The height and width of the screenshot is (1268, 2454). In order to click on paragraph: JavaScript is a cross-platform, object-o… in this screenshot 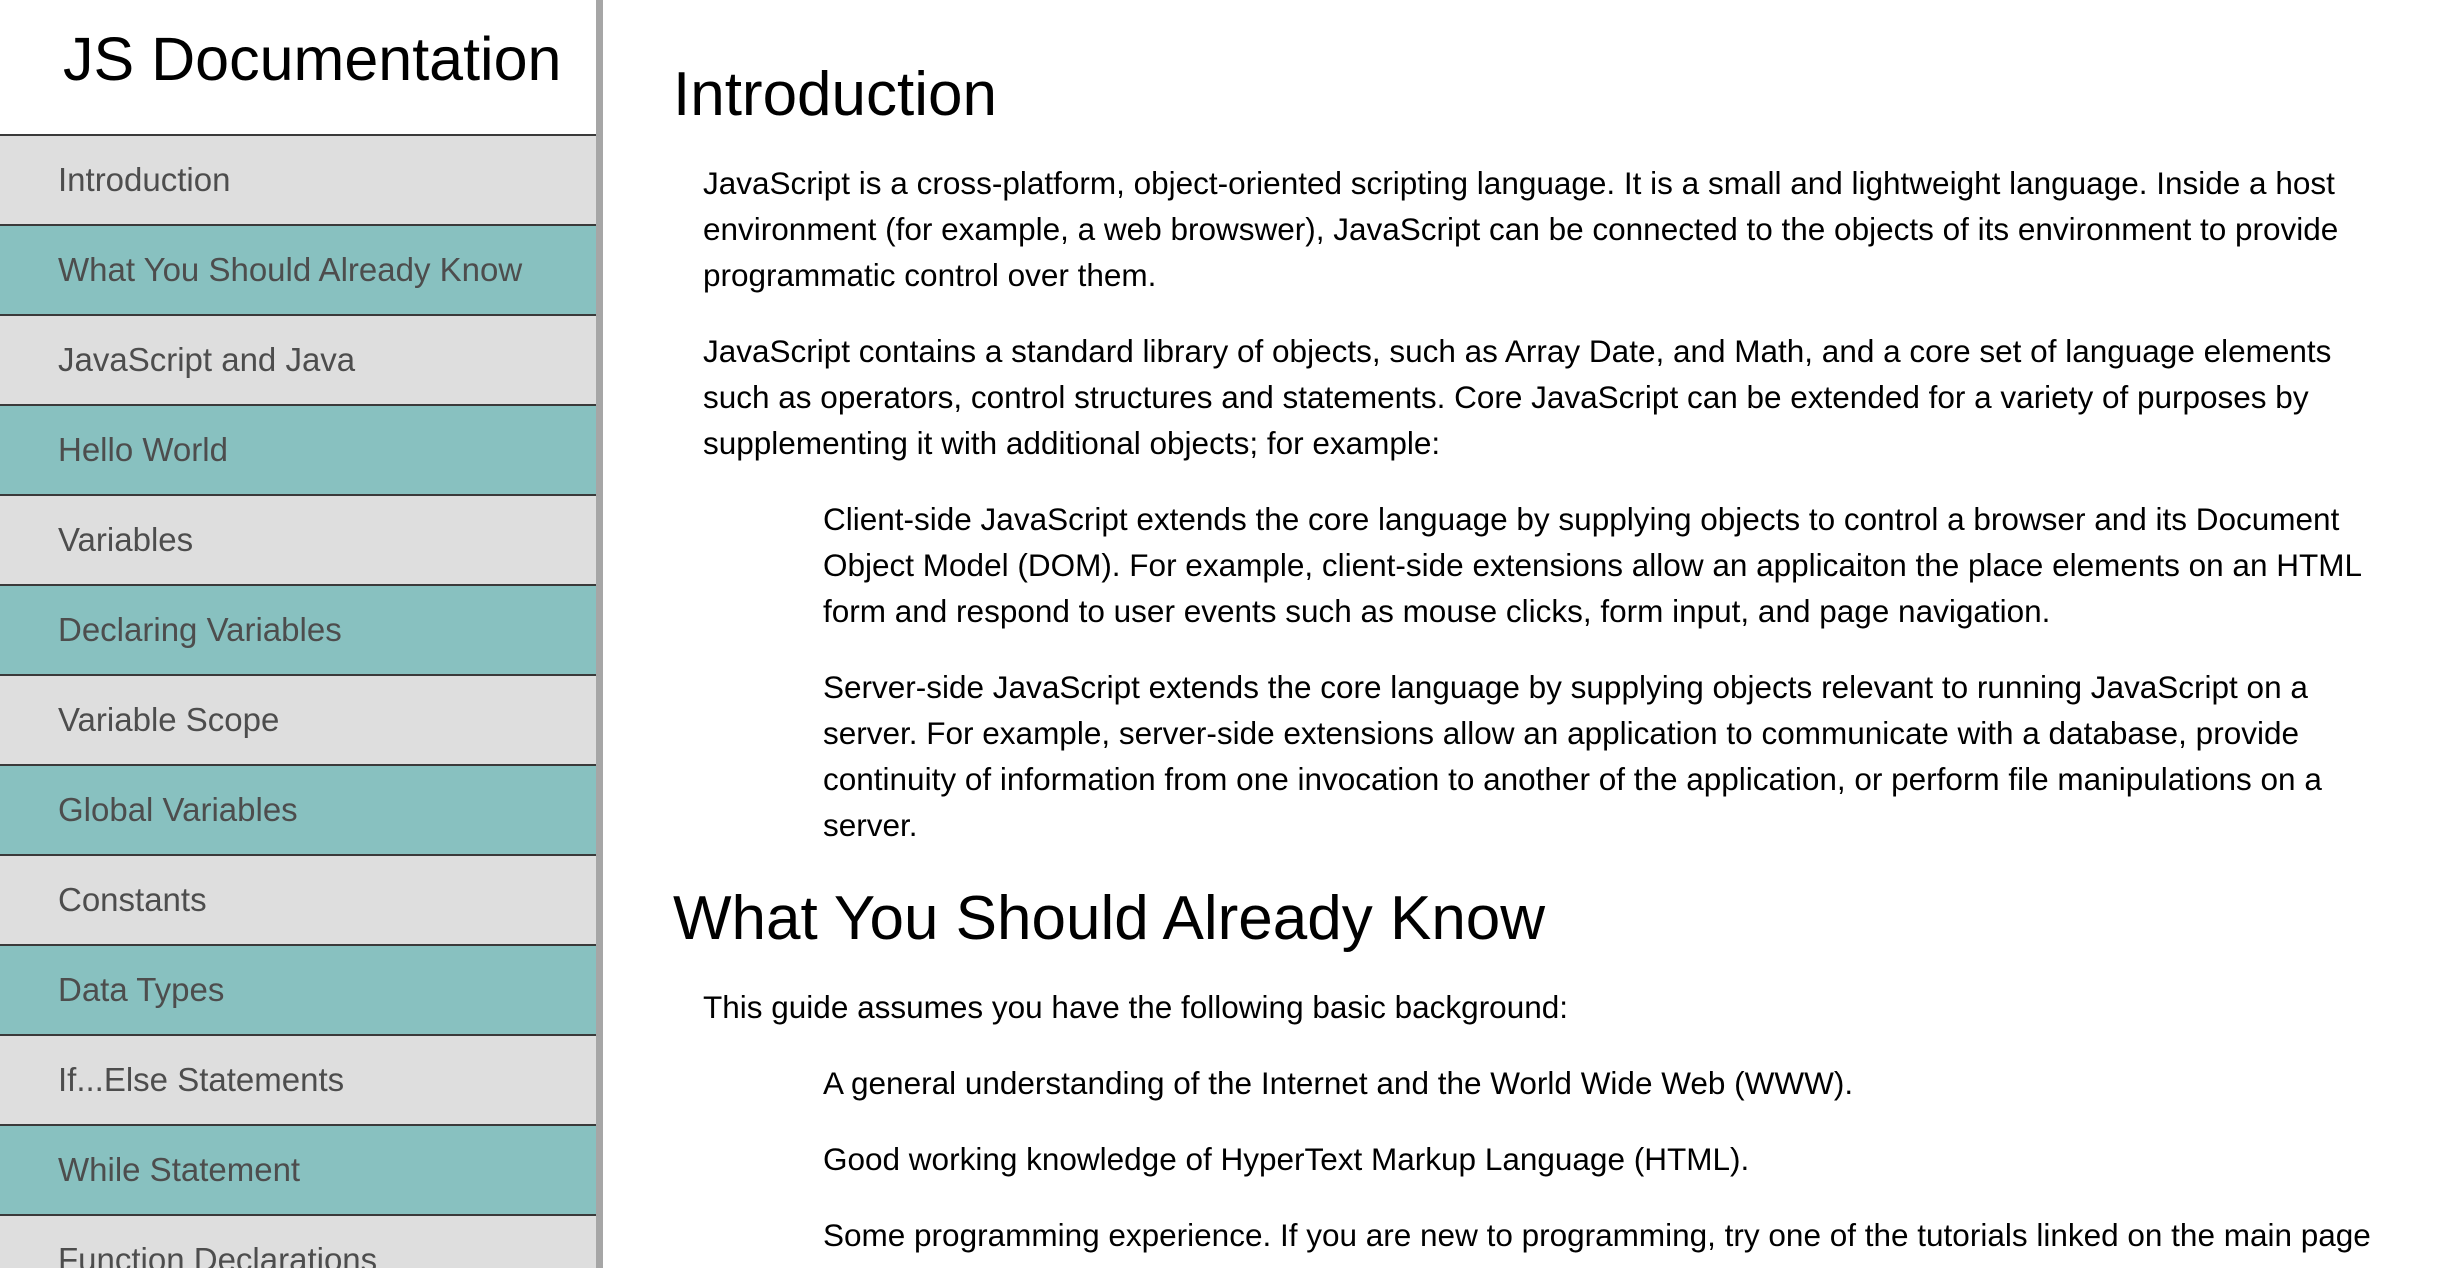, I will do `click(1521, 229)`.